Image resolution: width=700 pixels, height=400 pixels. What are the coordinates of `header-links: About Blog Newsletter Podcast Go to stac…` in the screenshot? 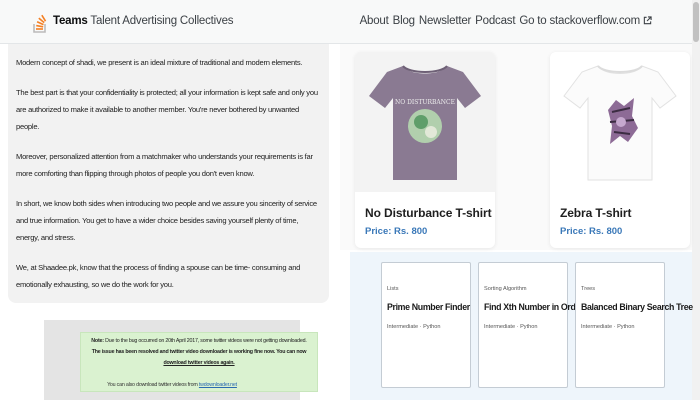 It's located at (506, 21).